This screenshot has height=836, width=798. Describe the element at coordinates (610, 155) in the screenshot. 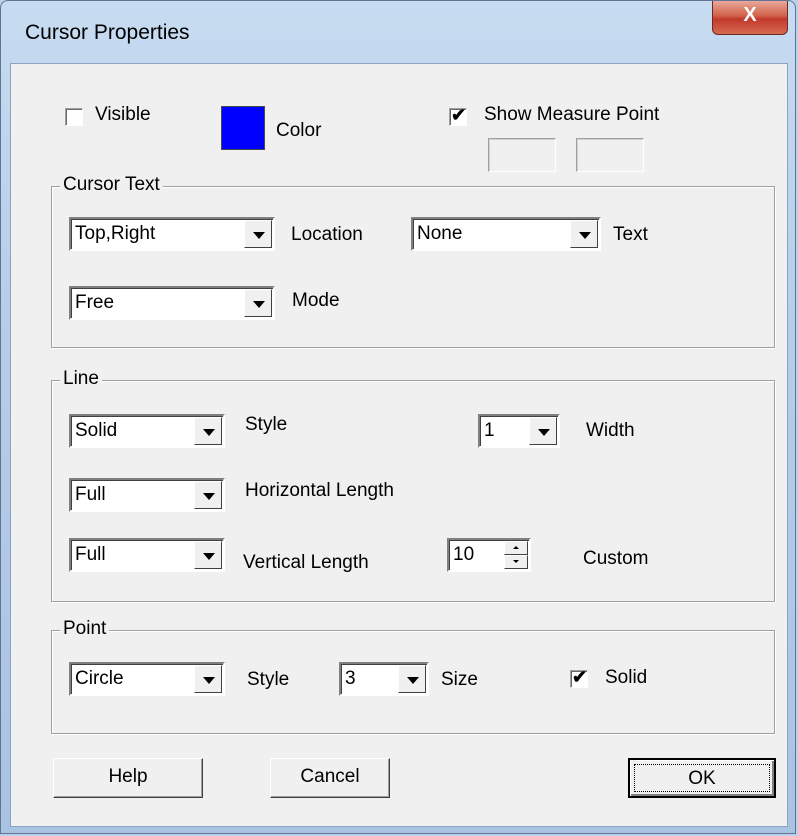

I see `measure-point-y-box` at that location.